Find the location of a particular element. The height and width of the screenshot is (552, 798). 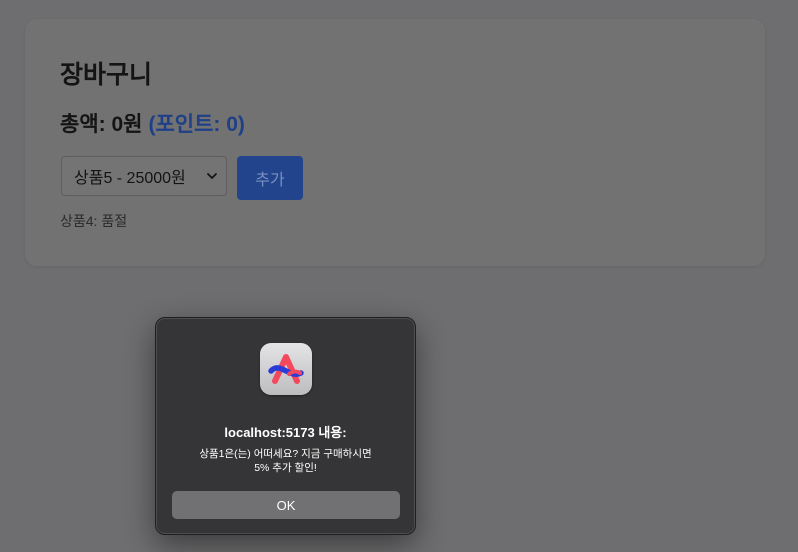

ok-button: OK is located at coordinates (286, 505).